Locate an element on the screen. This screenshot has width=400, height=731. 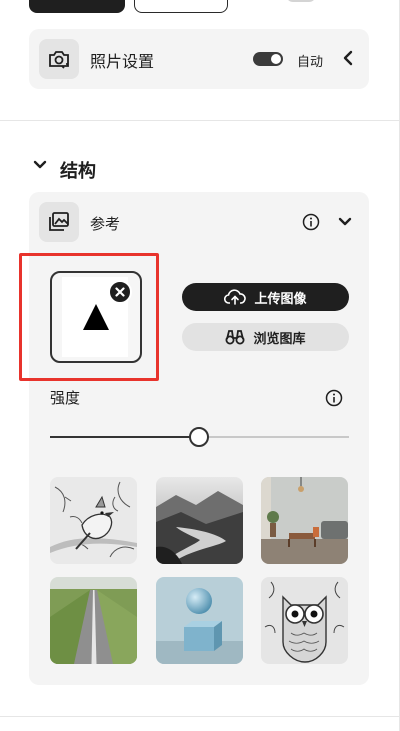
photo-settings-label: 照片设置 is located at coordinates (122, 61).